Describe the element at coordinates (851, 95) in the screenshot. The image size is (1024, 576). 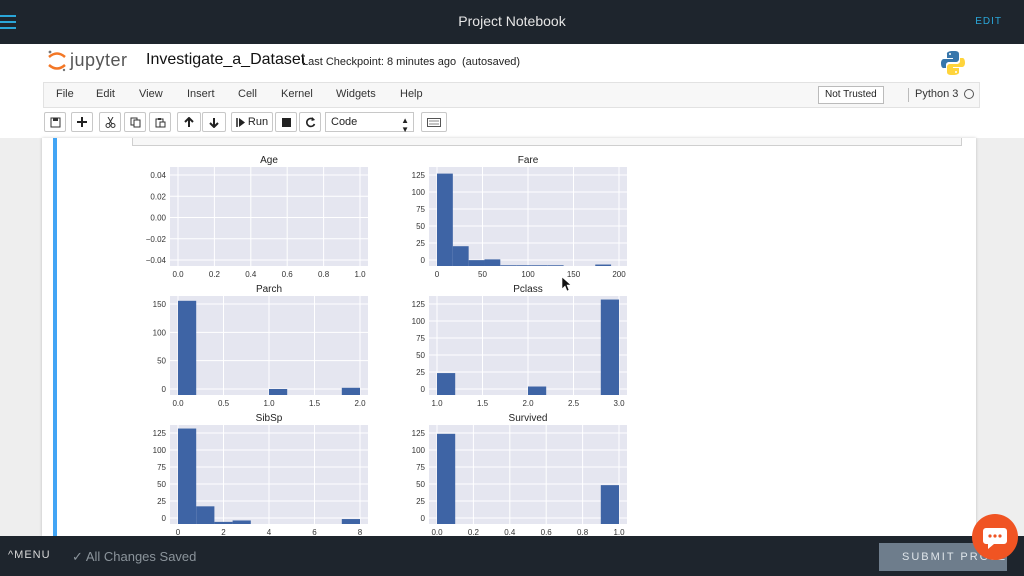
I see `trust-status-button: Not Trusted` at that location.